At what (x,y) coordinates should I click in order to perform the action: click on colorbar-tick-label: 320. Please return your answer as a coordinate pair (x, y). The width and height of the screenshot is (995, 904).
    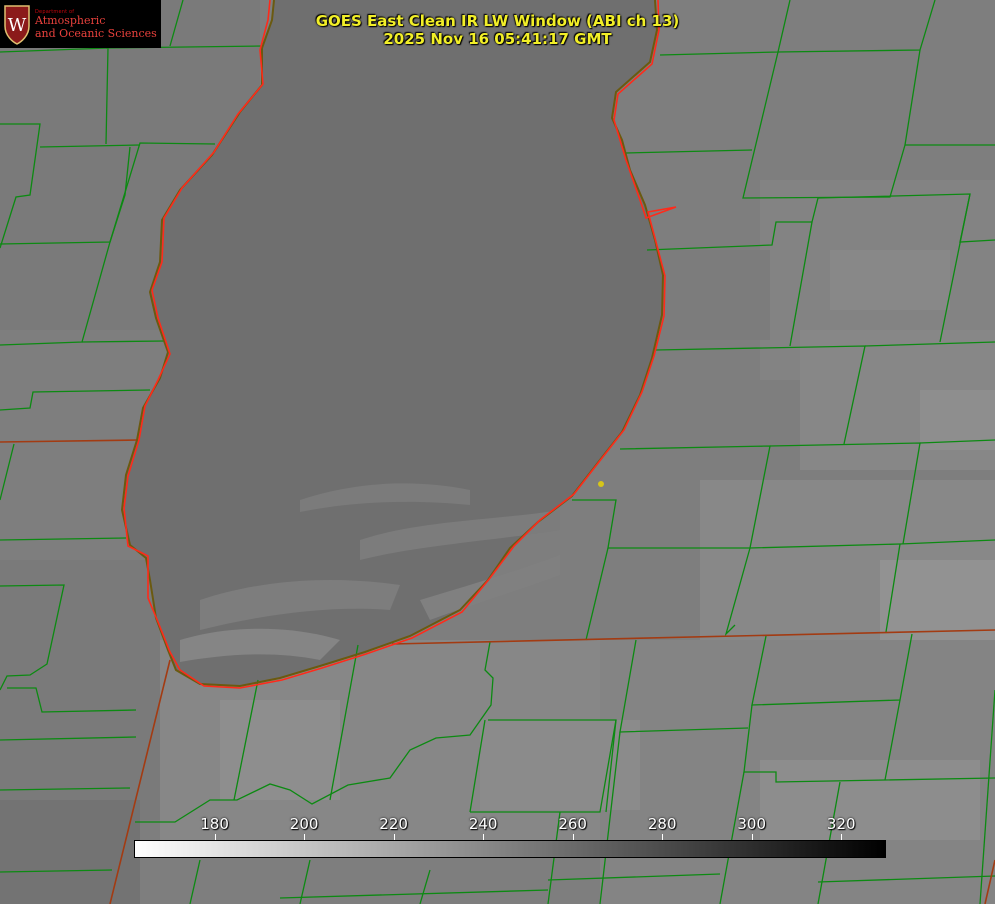
    Looking at the image, I should click on (841, 824).